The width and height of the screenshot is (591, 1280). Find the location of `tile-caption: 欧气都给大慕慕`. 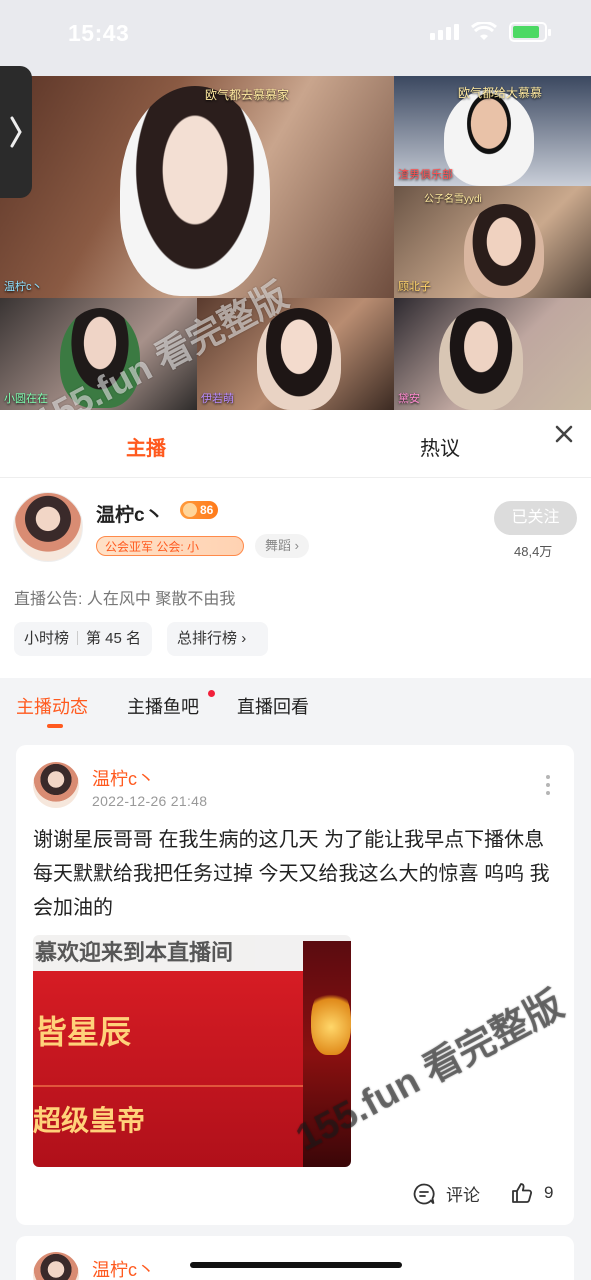

tile-caption: 欧气都给大慕慕 is located at coordinates (500, 93).